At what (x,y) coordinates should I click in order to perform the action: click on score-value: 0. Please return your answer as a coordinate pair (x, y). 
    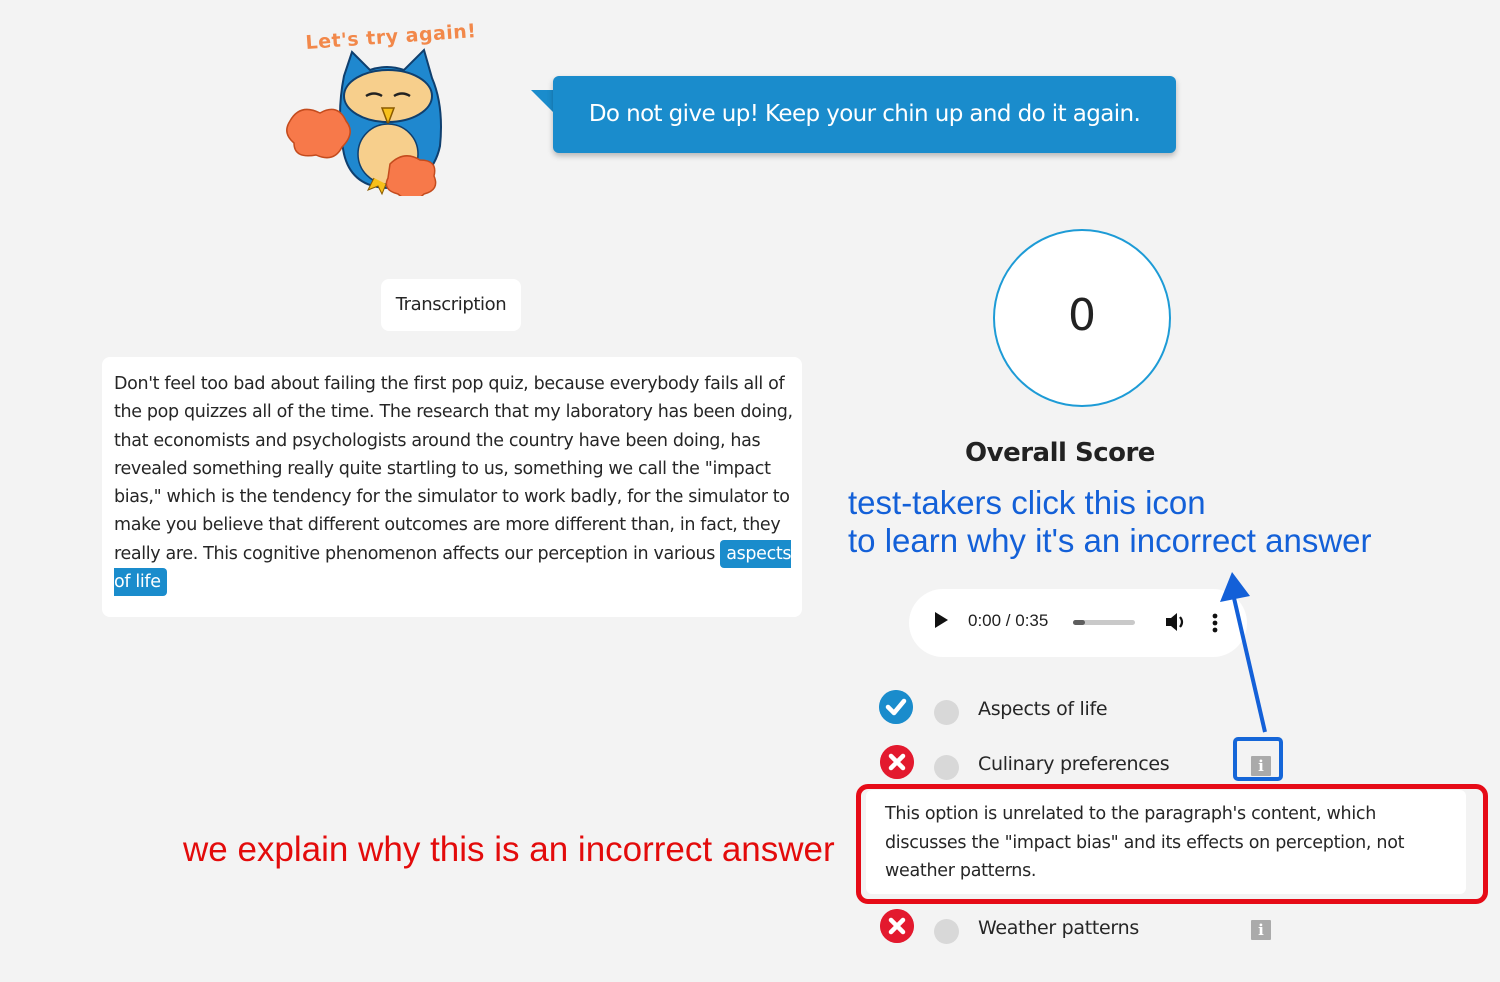
    Looking at the image, I should click on (1082, 315).